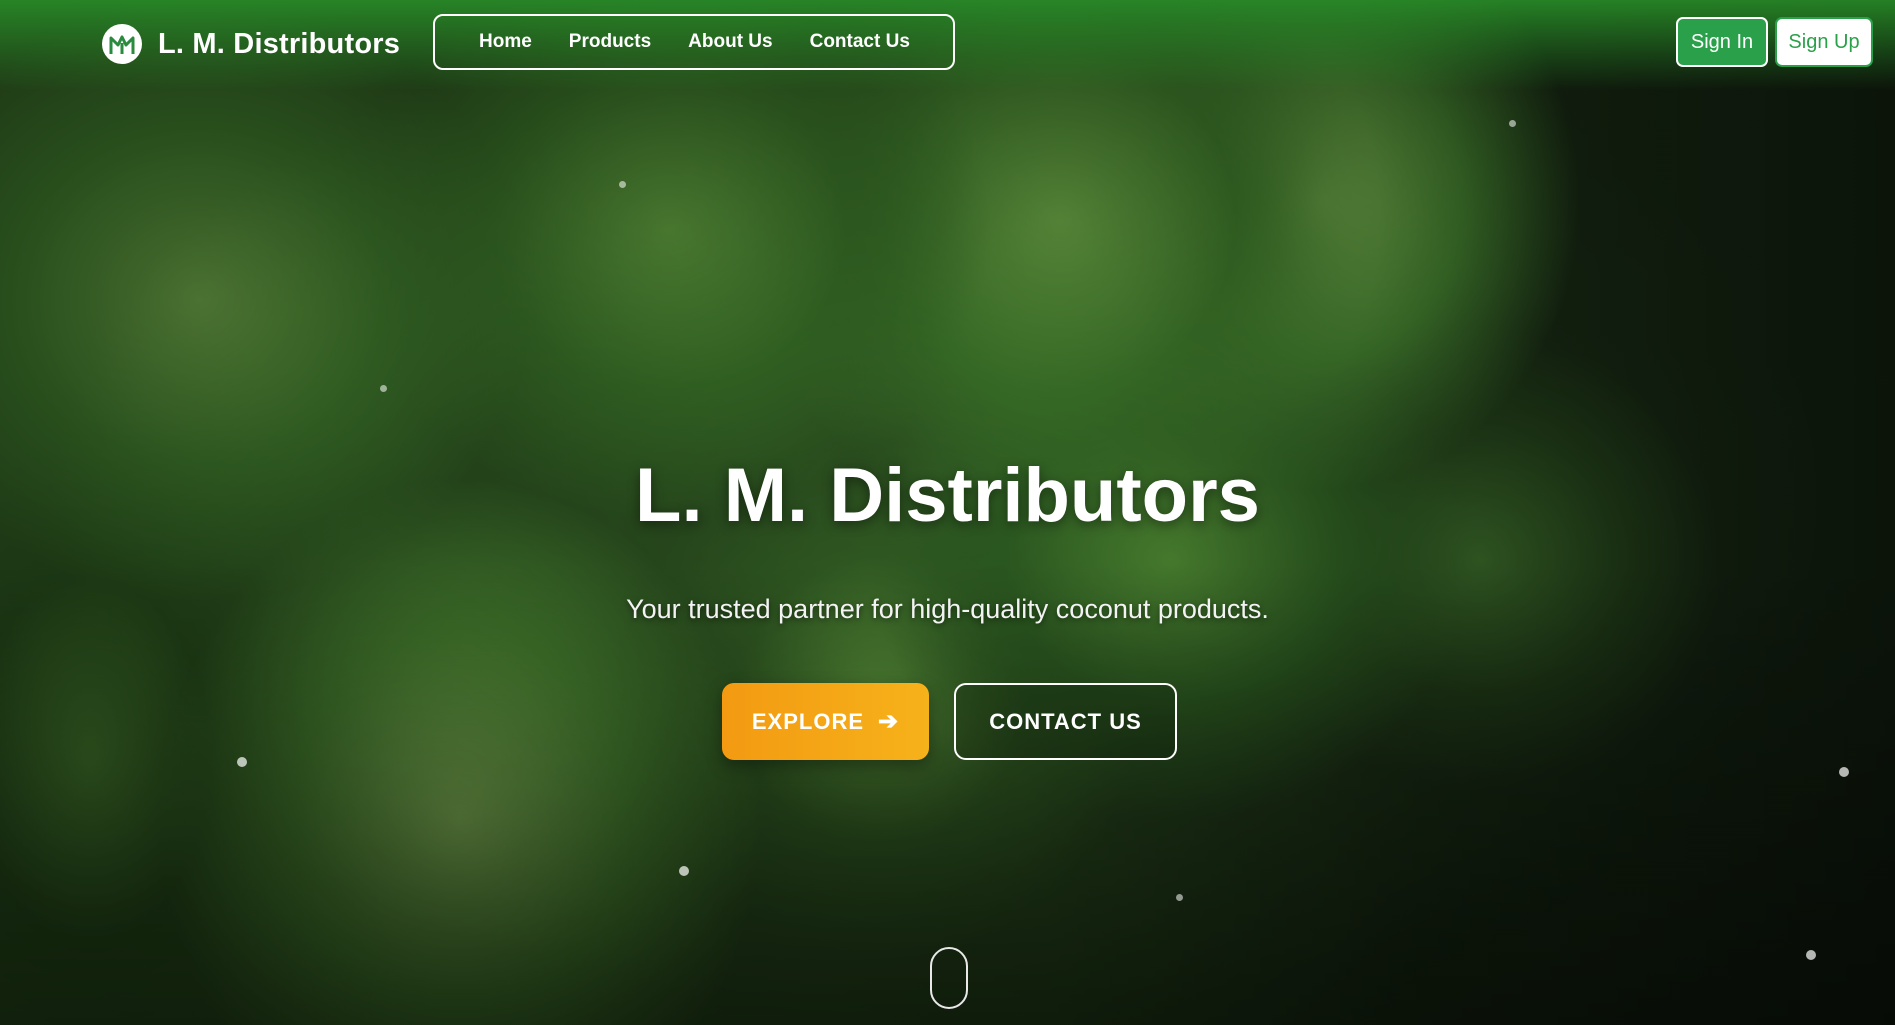  I want to click on nav-contact-us: Contact Us, so click(860, 42).